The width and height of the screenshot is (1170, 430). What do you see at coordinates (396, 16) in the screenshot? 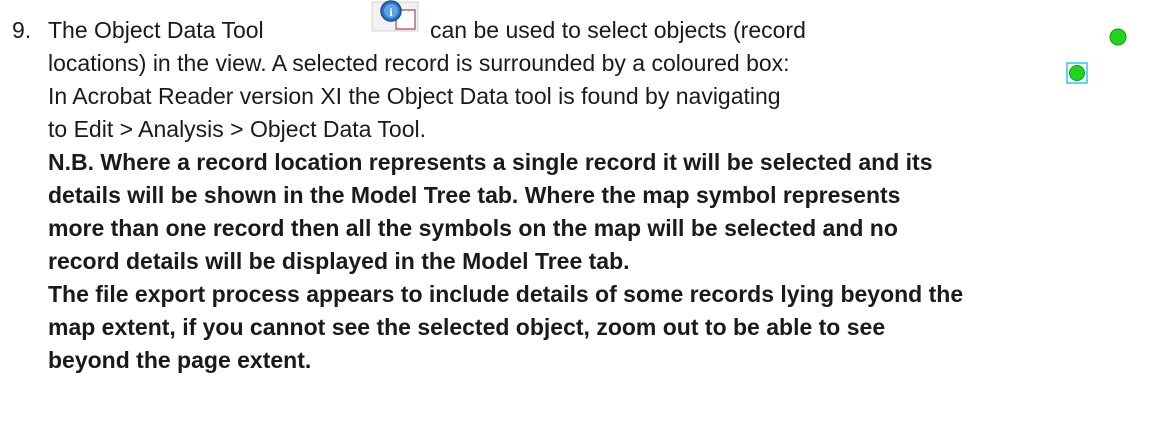
I see `object-data-tool-icon: i` at bounding box center [396, 16].